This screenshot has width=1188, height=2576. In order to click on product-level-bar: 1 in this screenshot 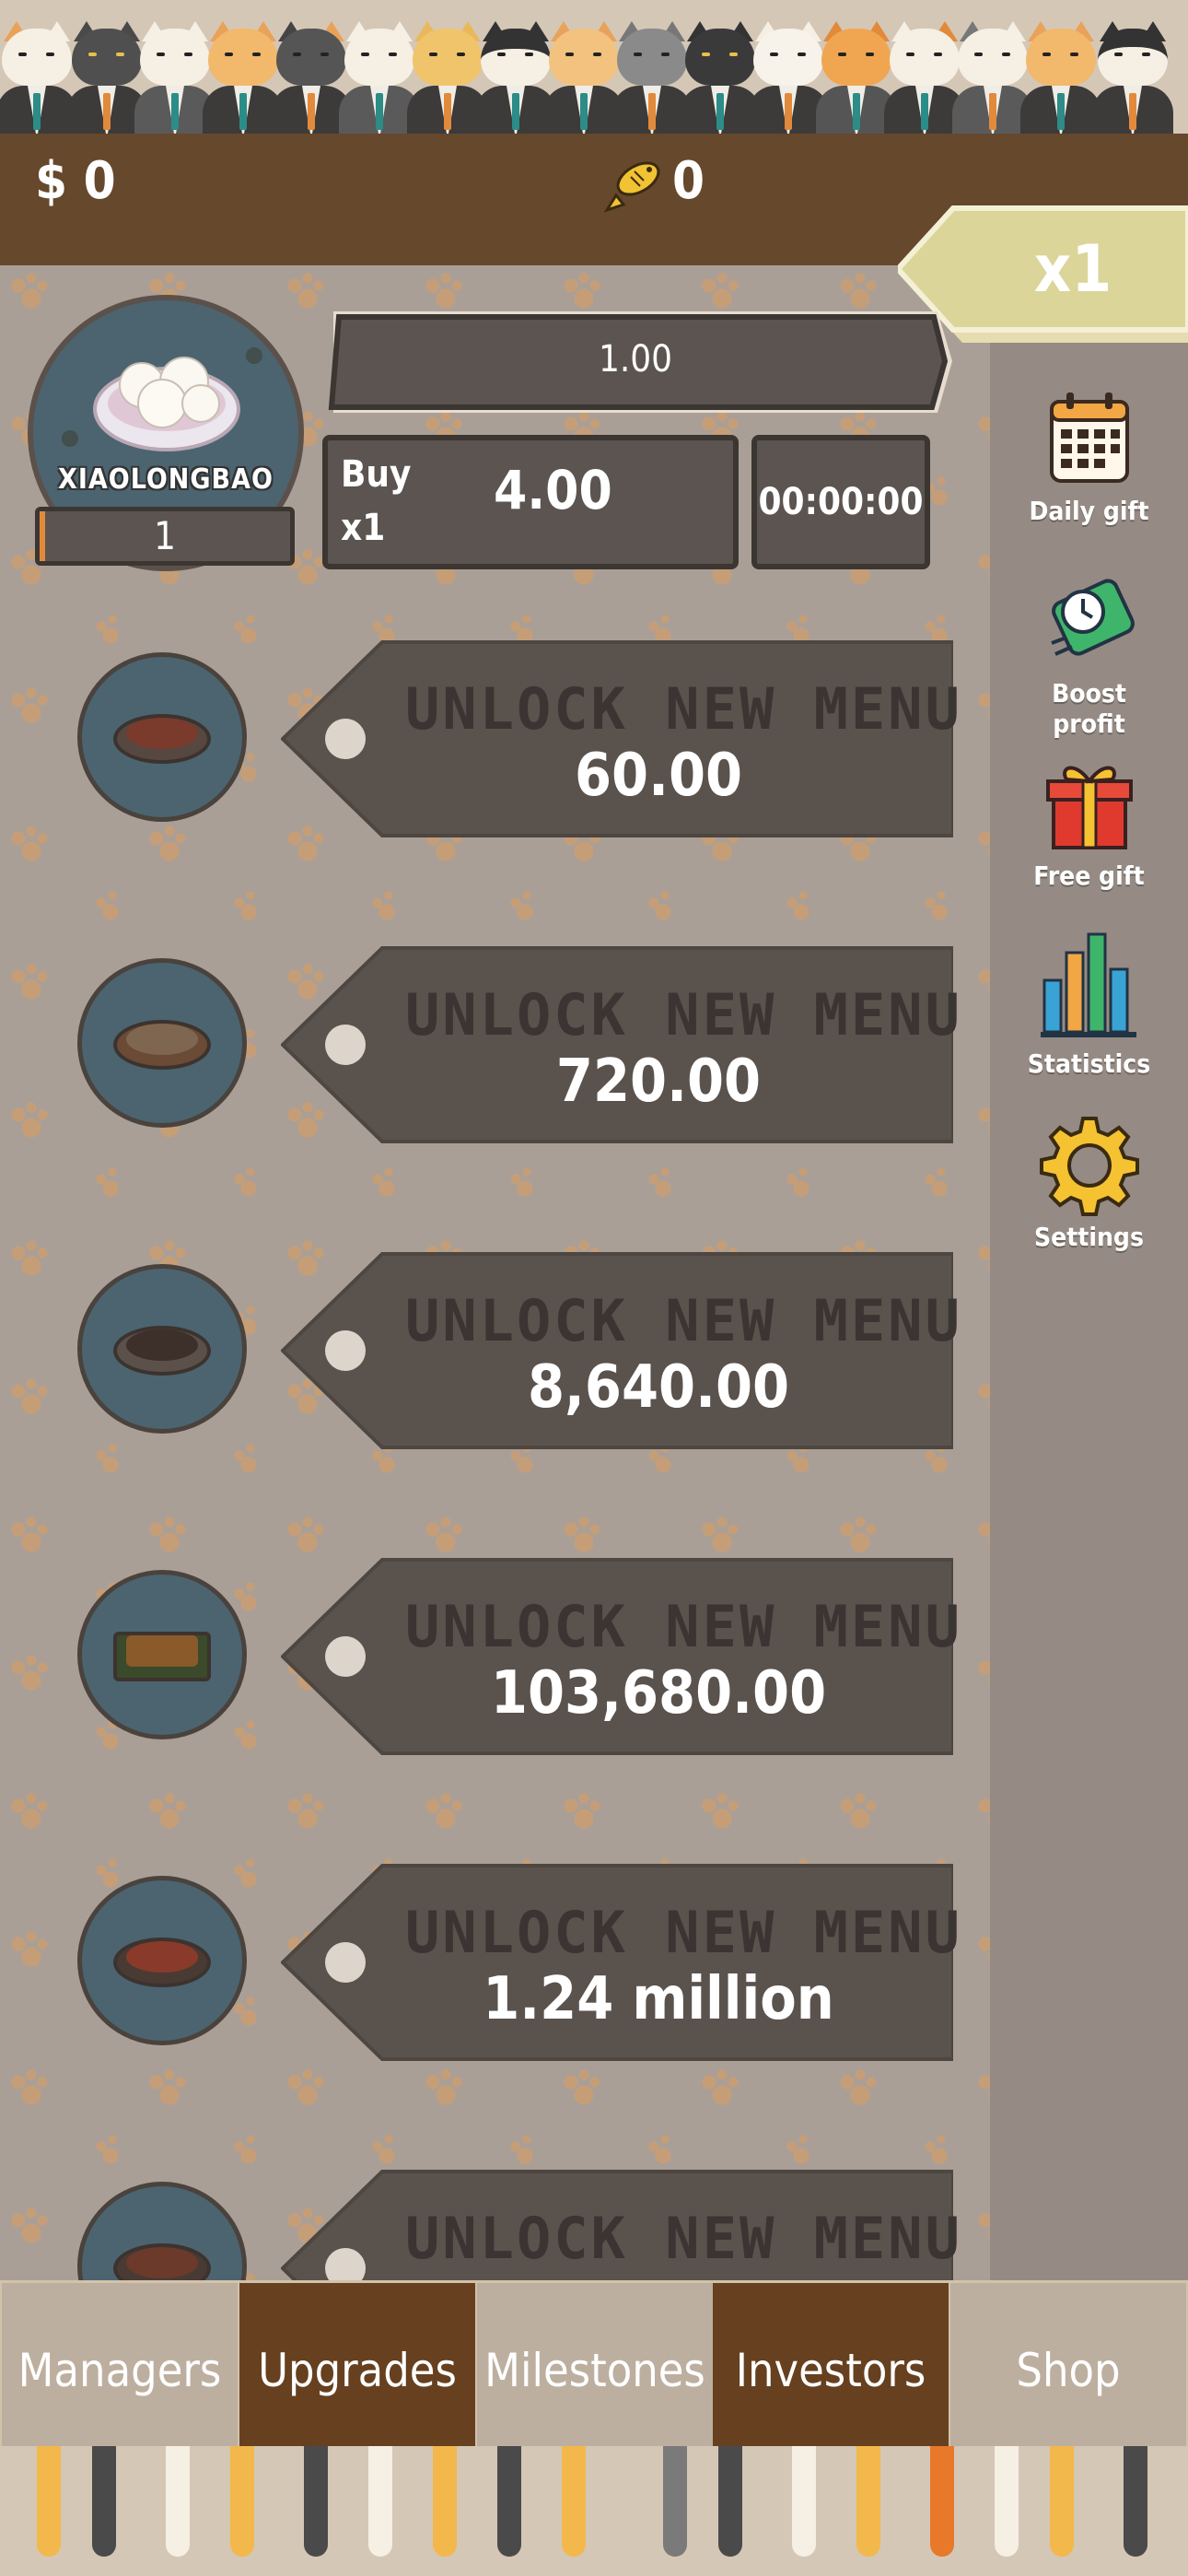, I will do `click(165, 536)`.